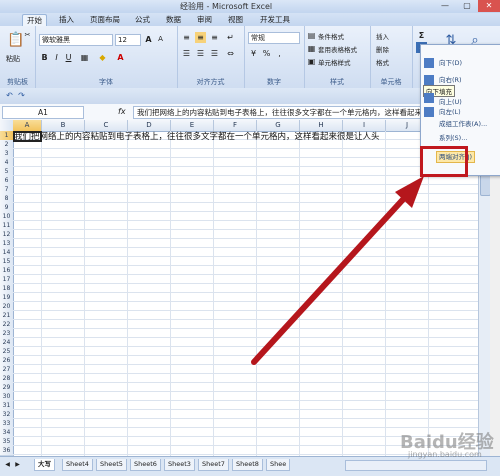  I want to click on insert-cells-button: 插入, so click(382, 36).